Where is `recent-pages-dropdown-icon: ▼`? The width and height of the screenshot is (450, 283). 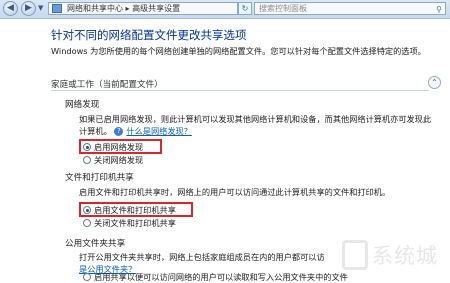 recent-pages-dropdown-icon: ▼ is located at coordinates (40, 8).